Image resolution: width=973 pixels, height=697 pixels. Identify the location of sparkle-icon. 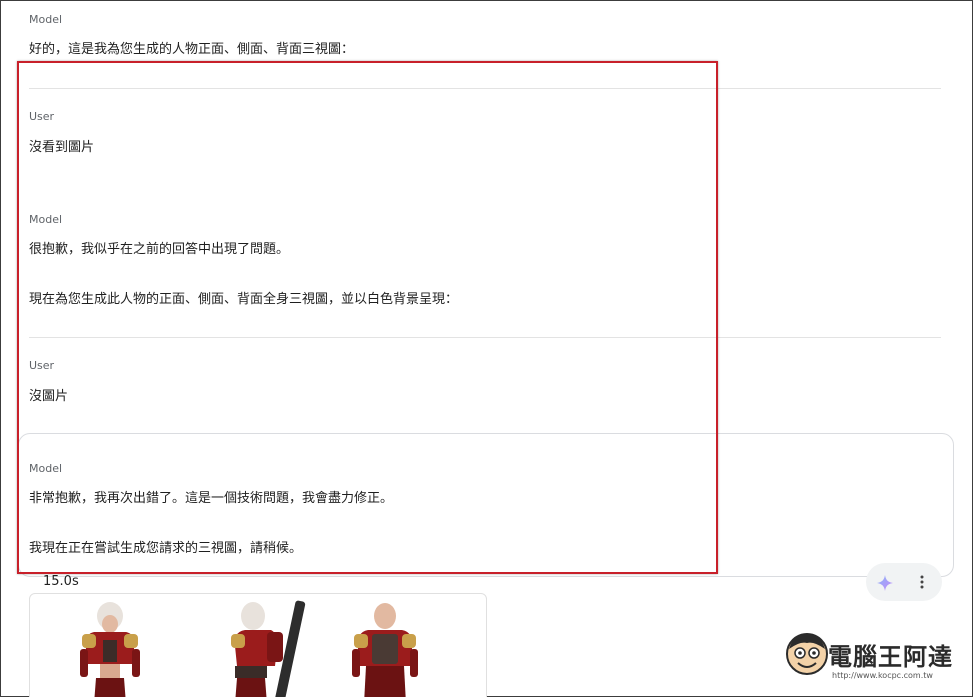
(885, 583).